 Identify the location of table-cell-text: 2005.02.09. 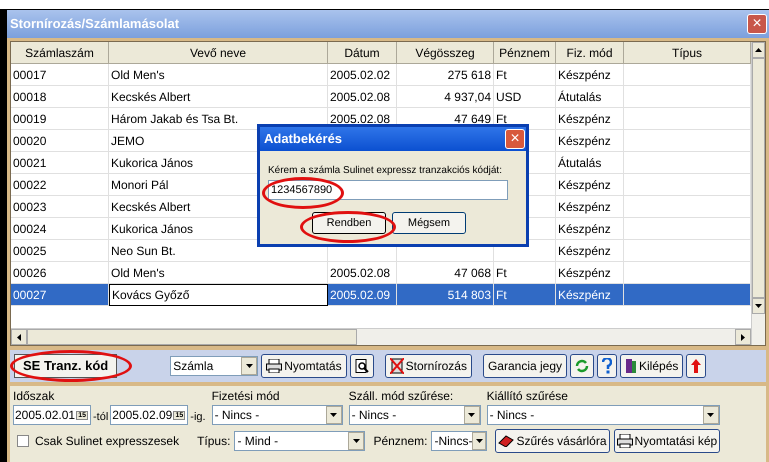
(360, 295).